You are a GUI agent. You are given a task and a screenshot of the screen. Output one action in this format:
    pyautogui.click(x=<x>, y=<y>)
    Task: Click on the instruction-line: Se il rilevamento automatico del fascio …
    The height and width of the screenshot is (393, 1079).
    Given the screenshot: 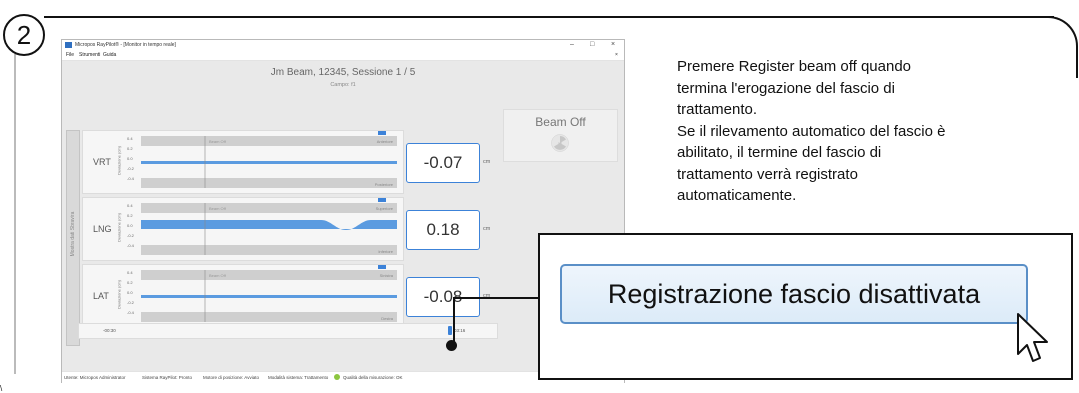 What is the action you would take?
    pyautogui.click(x=811, y=131)
    